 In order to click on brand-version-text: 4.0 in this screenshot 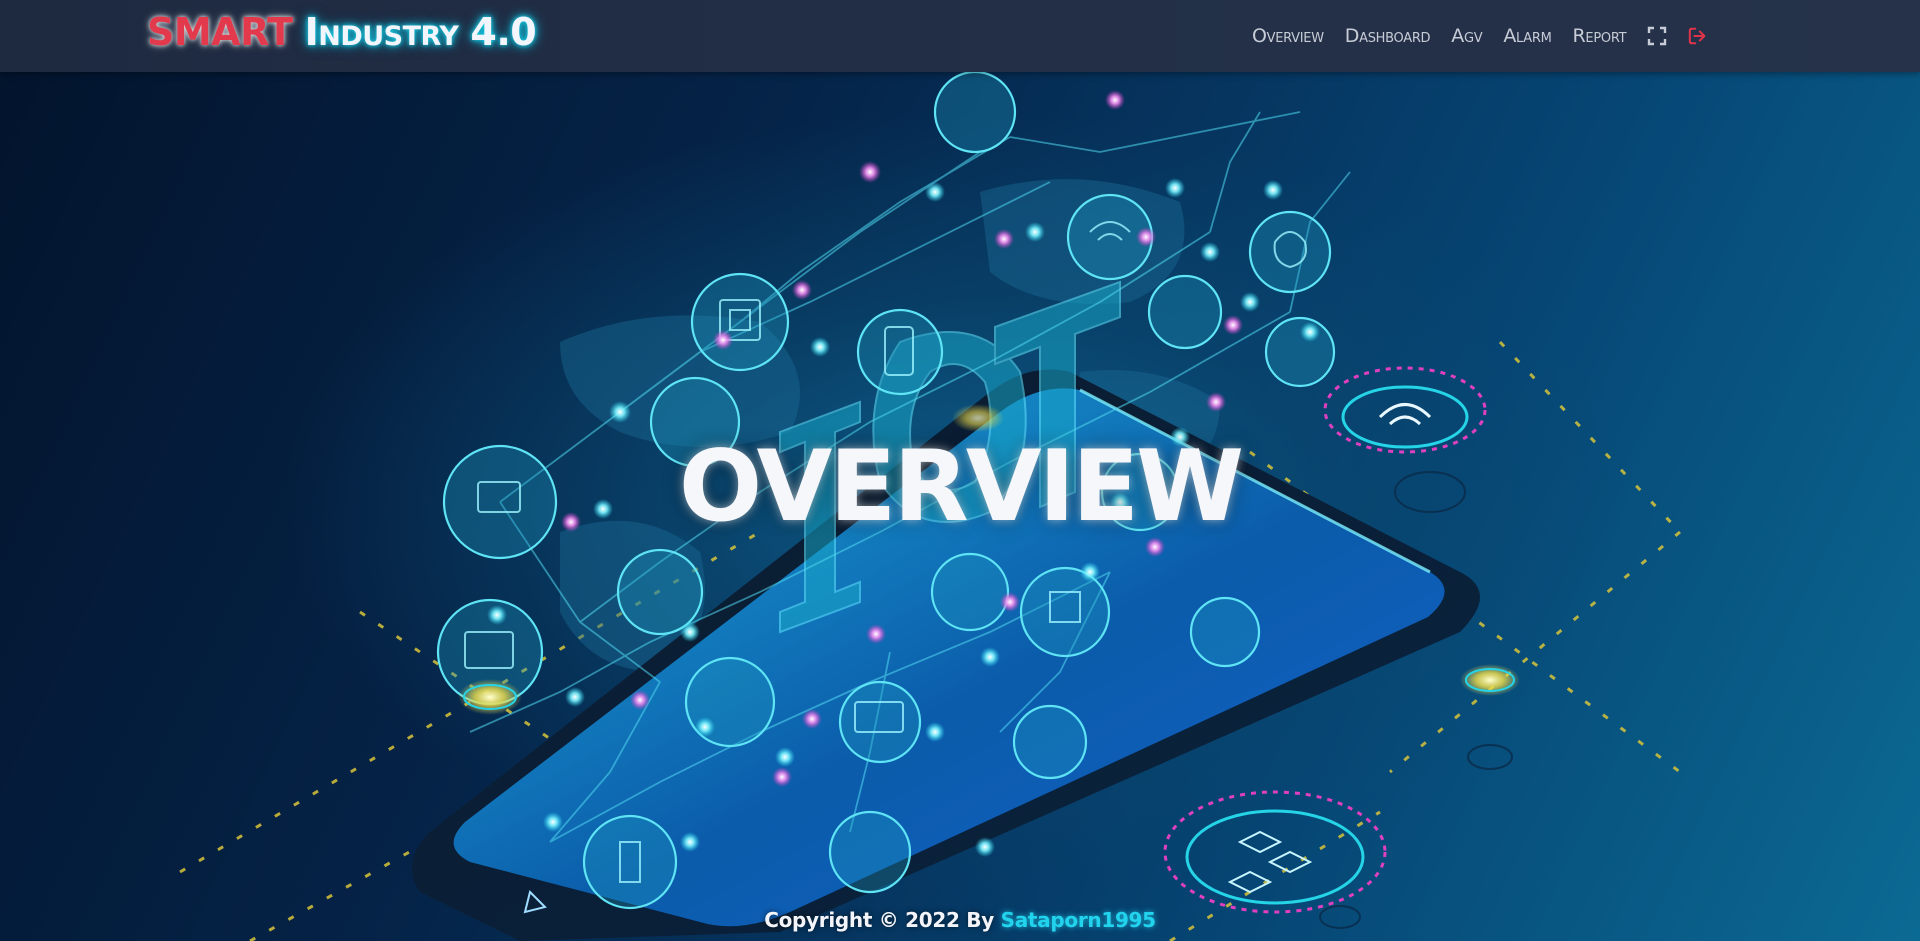, I will do `click(503, 32)`.